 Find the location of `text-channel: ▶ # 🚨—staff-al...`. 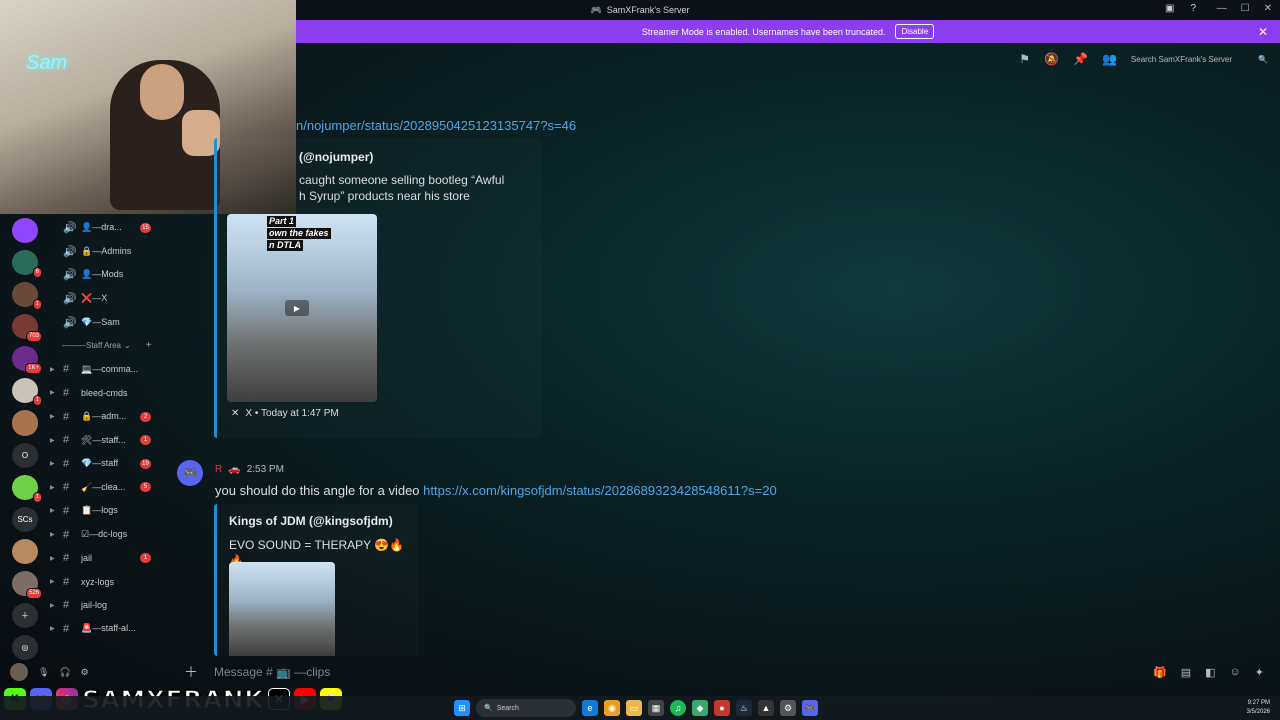

text-channel: ▶ # 🚨—staff-al... is located at coordinates (108, 629).